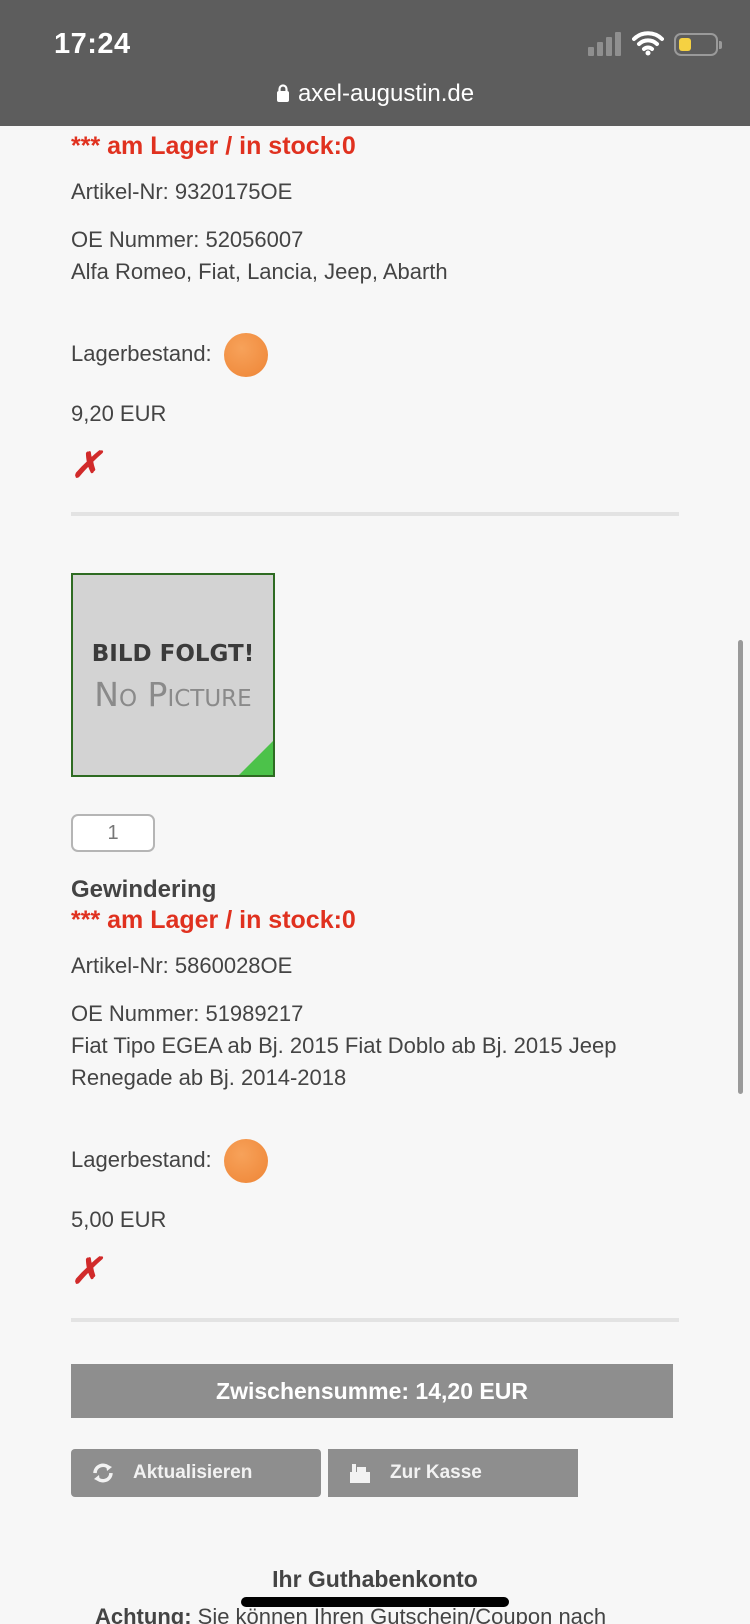  What do you see at coordinates (375, 1602) in the screenshot?
I see `home-indicator` at bounding box center [375, 1602].